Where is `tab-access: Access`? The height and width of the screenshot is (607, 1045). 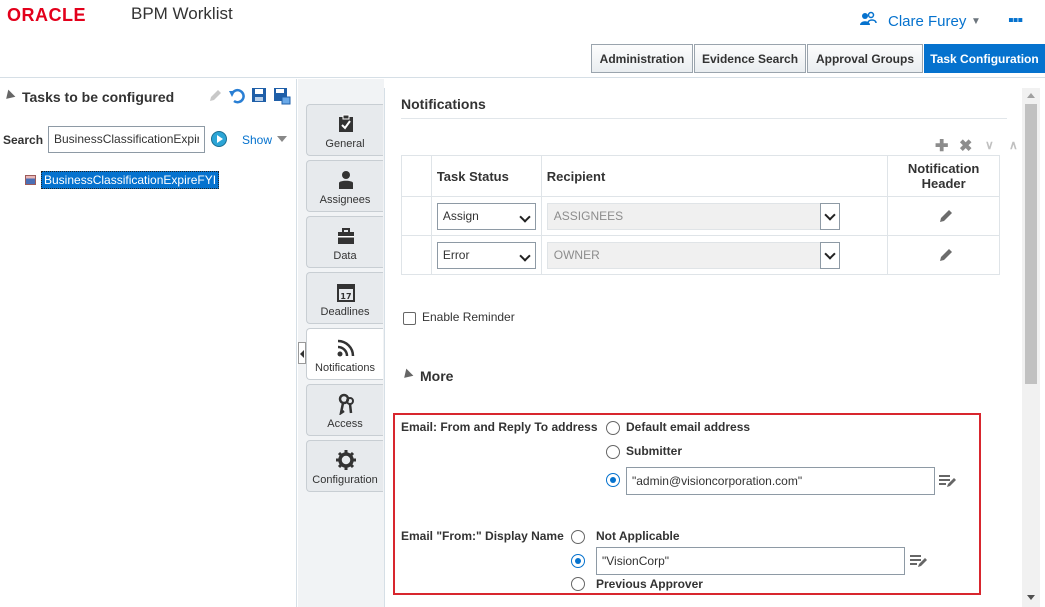 tab-access: Access is located at coordinates (344, 410).